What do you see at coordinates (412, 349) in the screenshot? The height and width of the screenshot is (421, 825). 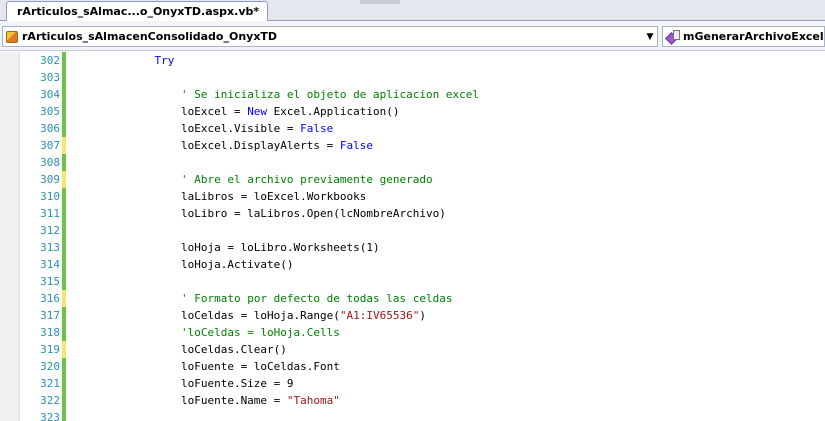 I see `code-line: 319 loCeldas.Clear()` at bounding box center [412, 349].